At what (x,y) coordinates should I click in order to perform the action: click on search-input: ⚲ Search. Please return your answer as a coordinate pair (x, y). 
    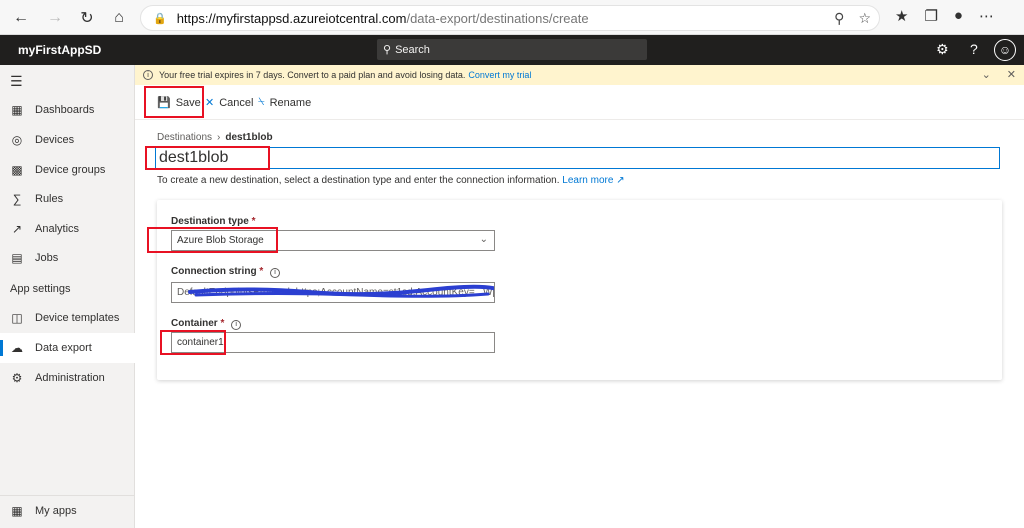
    Looking at the image, I should click on (512, 49).